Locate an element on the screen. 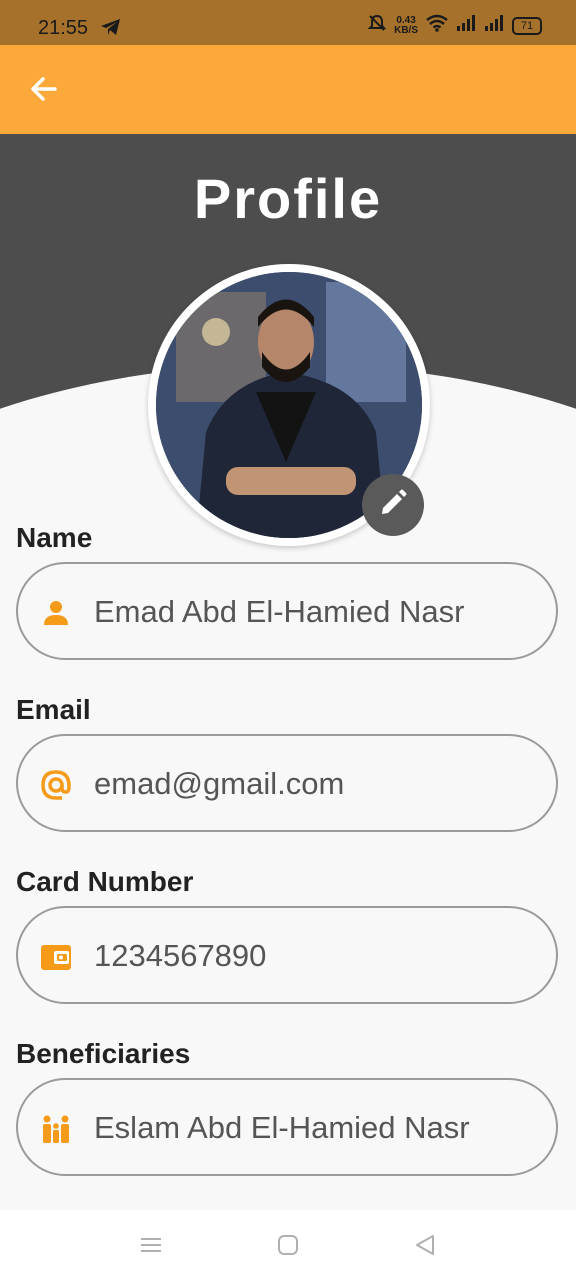 The height and width of the screenshot is (1280, 576). card-number-field: 1234567890 is located at coordinates (287, 955).